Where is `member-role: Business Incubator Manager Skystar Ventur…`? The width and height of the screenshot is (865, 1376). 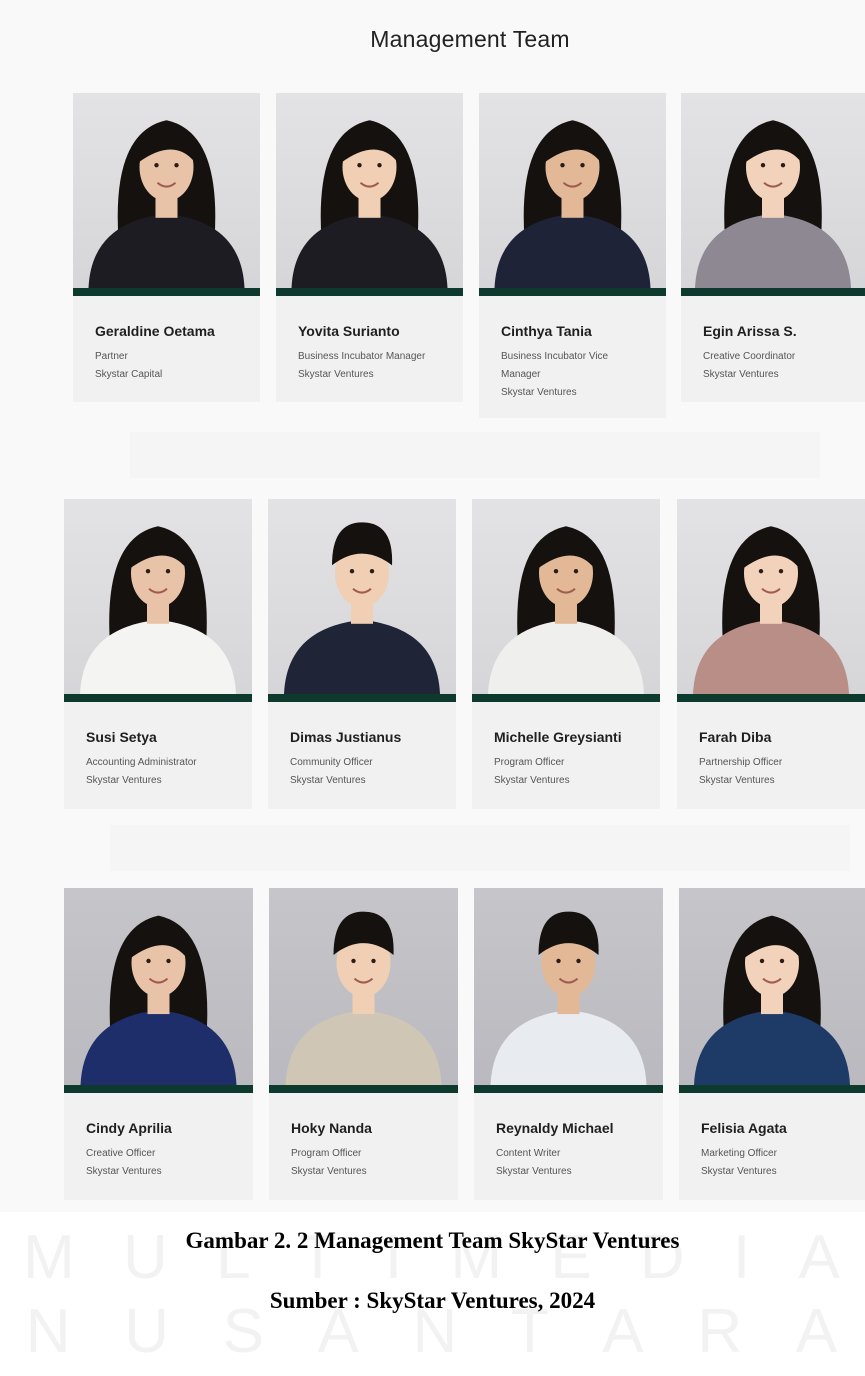
member-role: Business Incubator Manager Skystar Ventur… is located at coordinates (373, 366).